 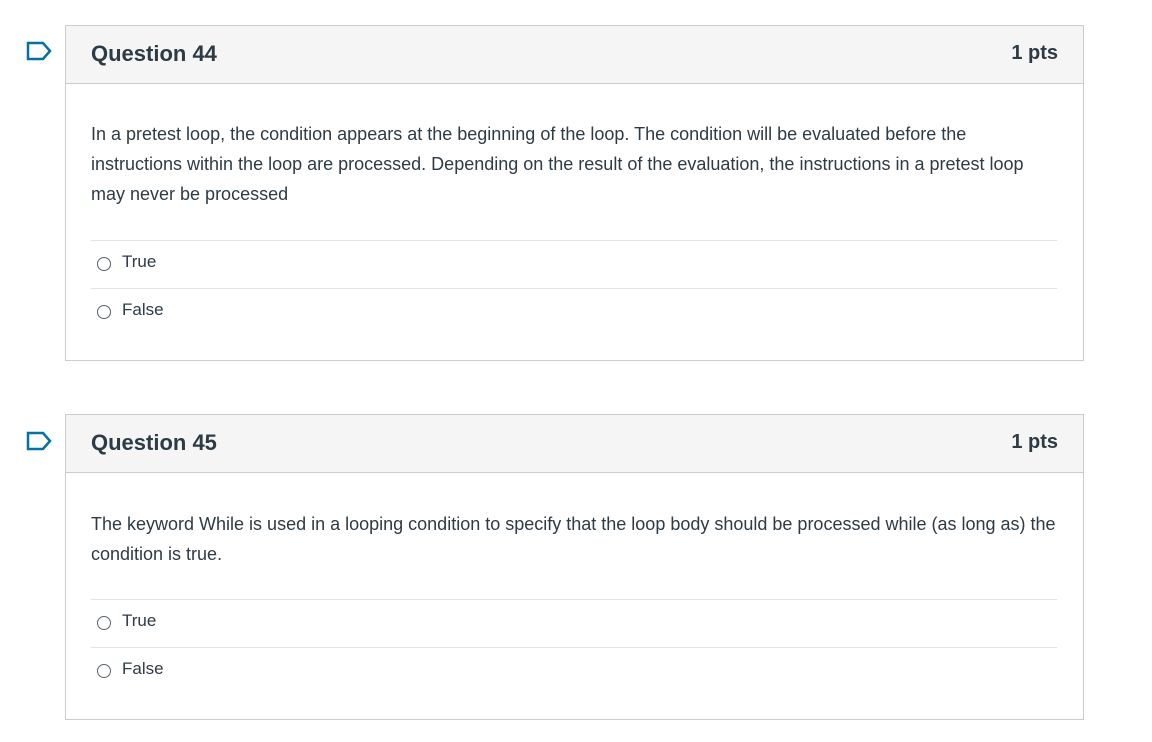 I want to click on question-title: Question 44, so click(x=154, y=53).